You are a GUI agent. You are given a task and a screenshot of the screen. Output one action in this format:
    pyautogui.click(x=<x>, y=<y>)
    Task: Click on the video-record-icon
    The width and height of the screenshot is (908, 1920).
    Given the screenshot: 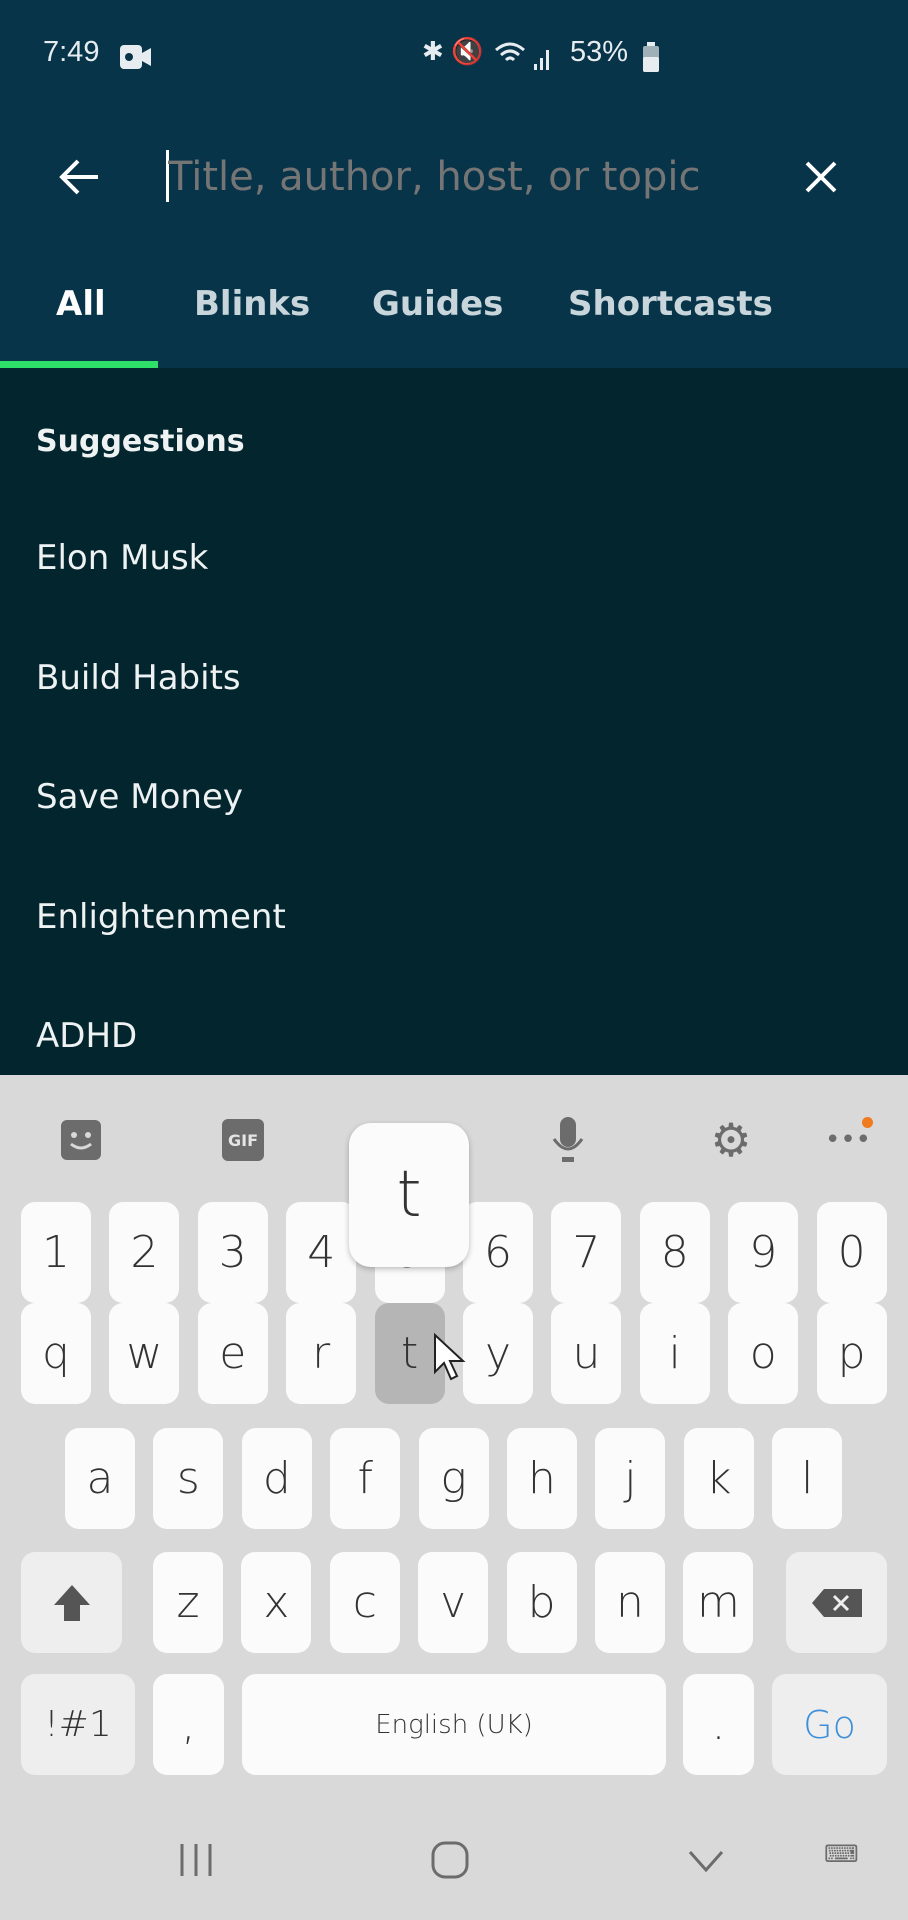 What is the action you would take?
    pyautogui.click(x=135, y=57)
    